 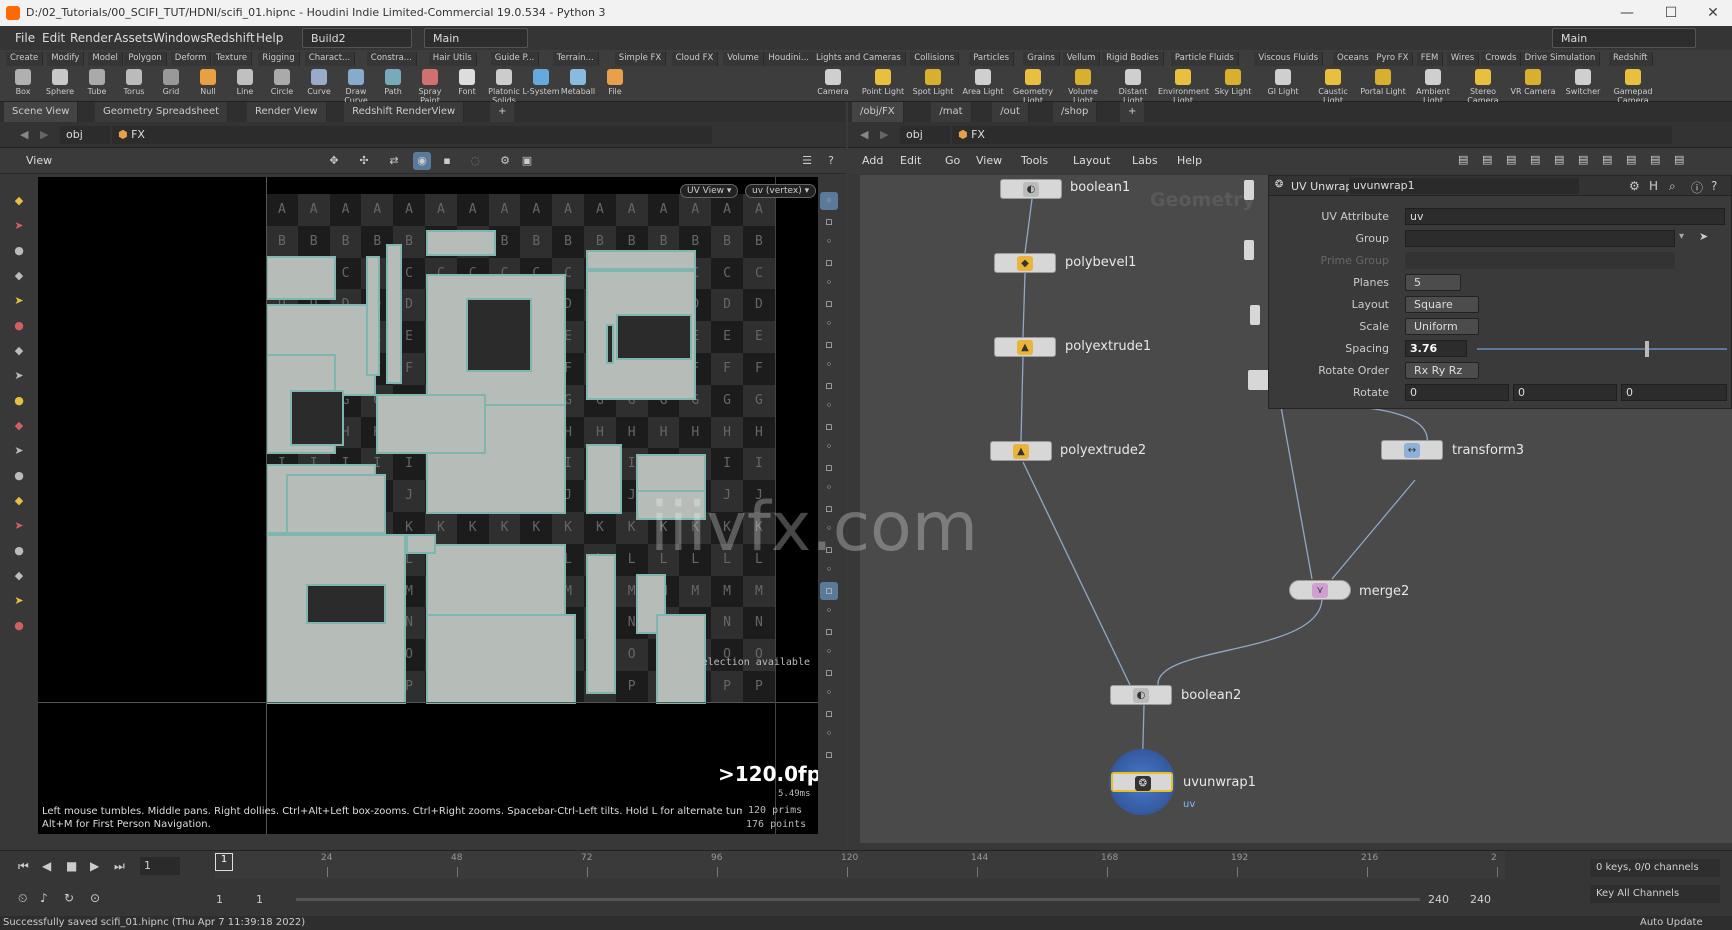 What do you see at coordinates (1383, 85) in the screenshot?
I see `shelf-tool: Portal Light` at bounding box center [1383, 85].